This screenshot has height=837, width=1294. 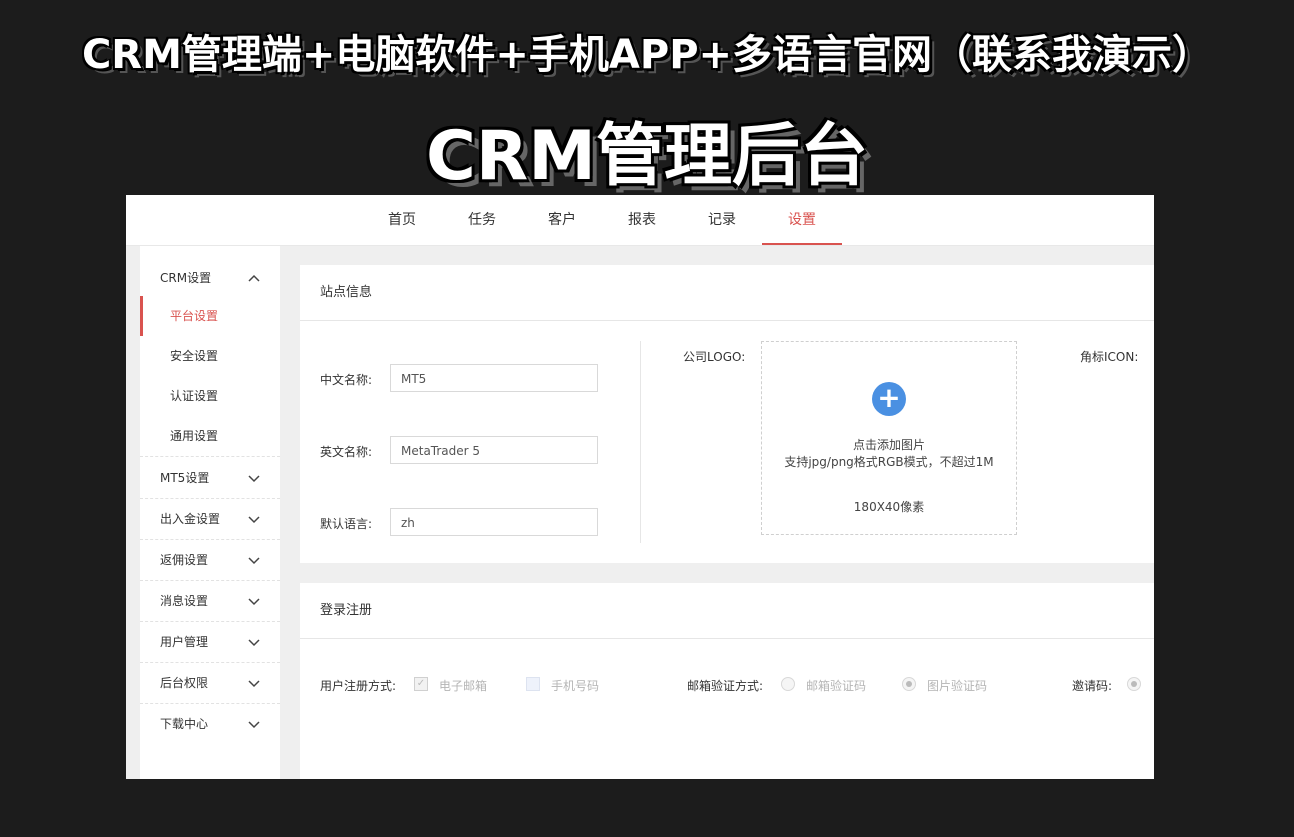 What do you see at coordinates (346, 610) in the screenshot?
I see `panel-title: 登录注册` at bounding box center [346, 610].